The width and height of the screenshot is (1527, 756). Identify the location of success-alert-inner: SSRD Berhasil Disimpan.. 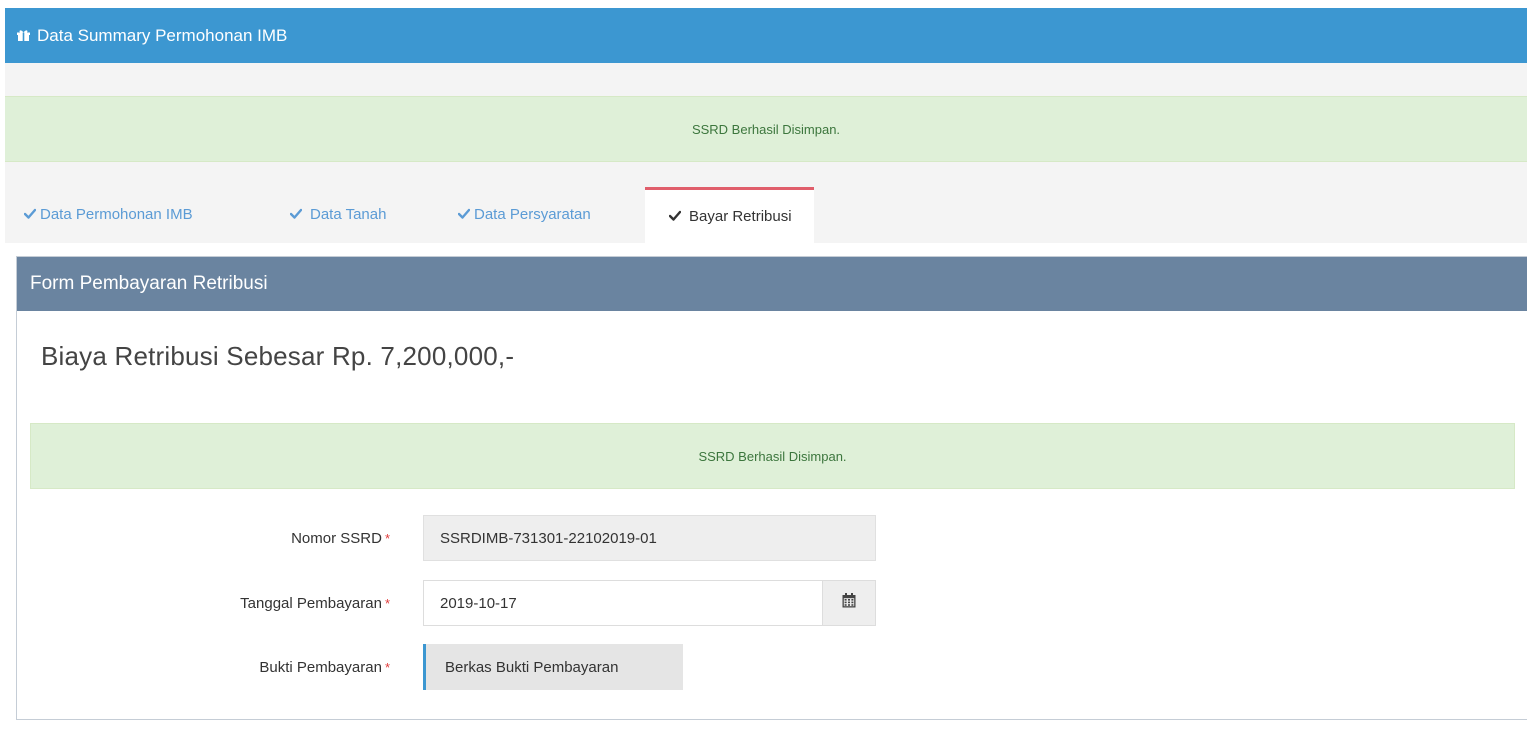
(772, 456).